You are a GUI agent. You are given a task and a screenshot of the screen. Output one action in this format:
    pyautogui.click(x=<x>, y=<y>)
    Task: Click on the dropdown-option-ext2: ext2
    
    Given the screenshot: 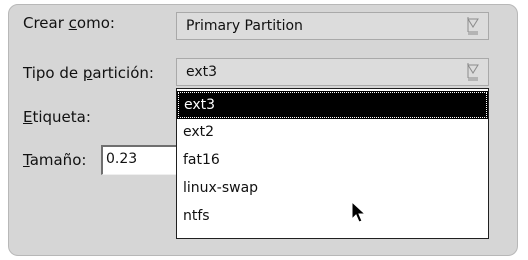 What is the action you would take?
    pyautogui.click(x=332, y=133)
    